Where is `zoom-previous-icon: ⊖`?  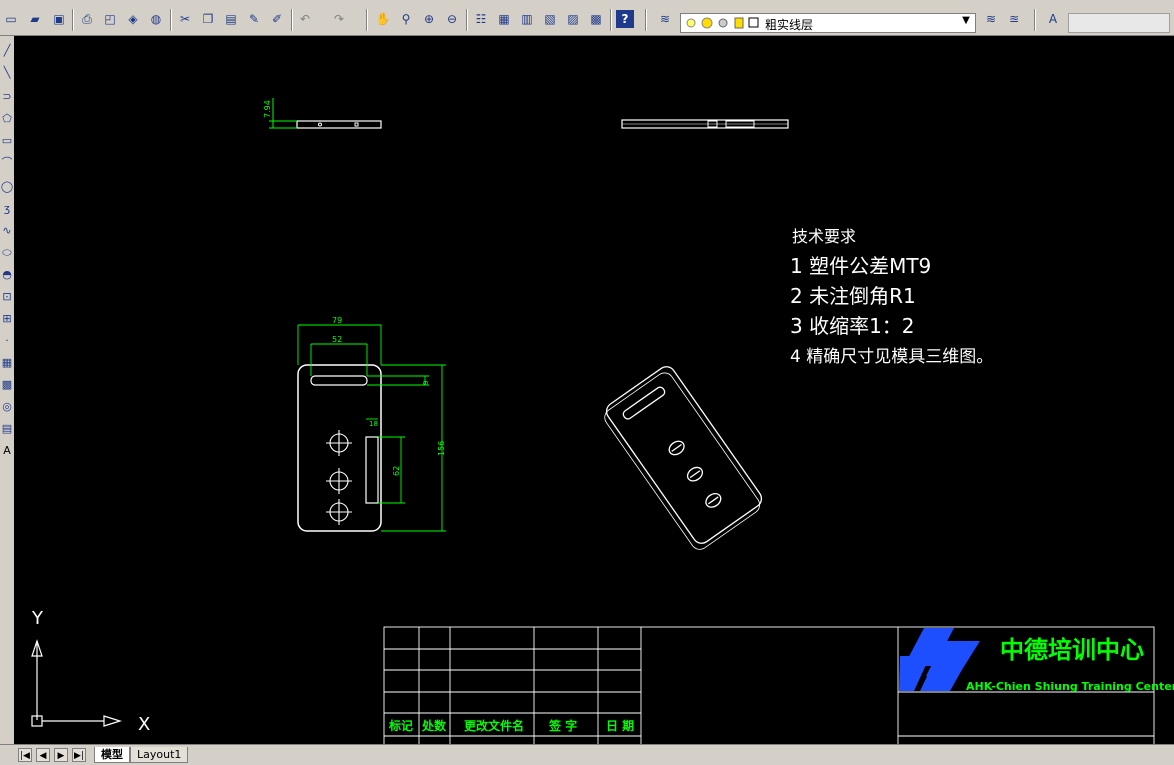
zoom-previous-icon: ⊖ is located at coordinates (452, 19).